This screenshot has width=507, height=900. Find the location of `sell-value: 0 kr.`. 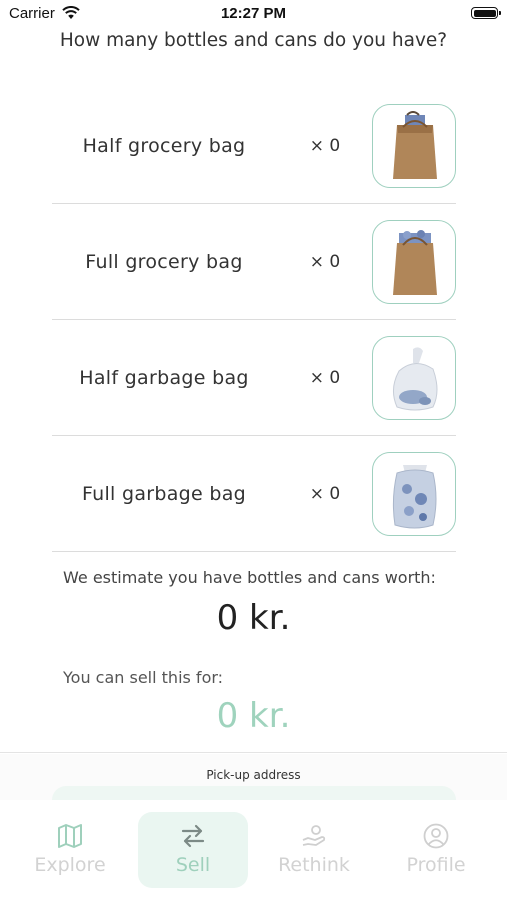

sell-value: 0 kr. is located at coordinates (253, 716).